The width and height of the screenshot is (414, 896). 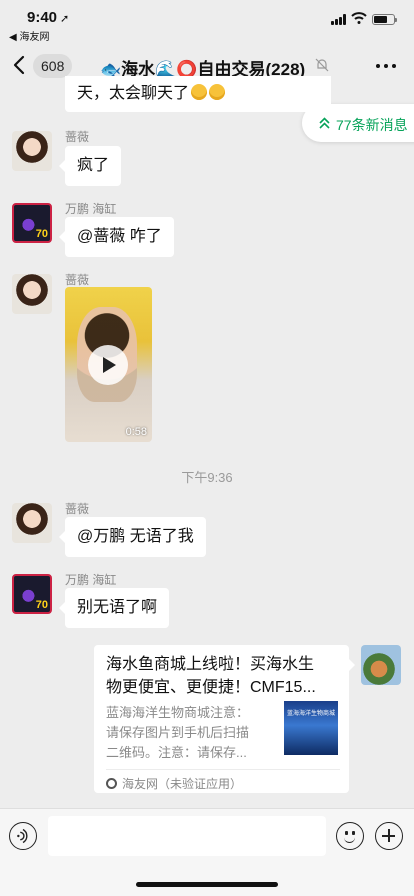 I want to click on message-text: 疯了, so click(x=93, y=165).